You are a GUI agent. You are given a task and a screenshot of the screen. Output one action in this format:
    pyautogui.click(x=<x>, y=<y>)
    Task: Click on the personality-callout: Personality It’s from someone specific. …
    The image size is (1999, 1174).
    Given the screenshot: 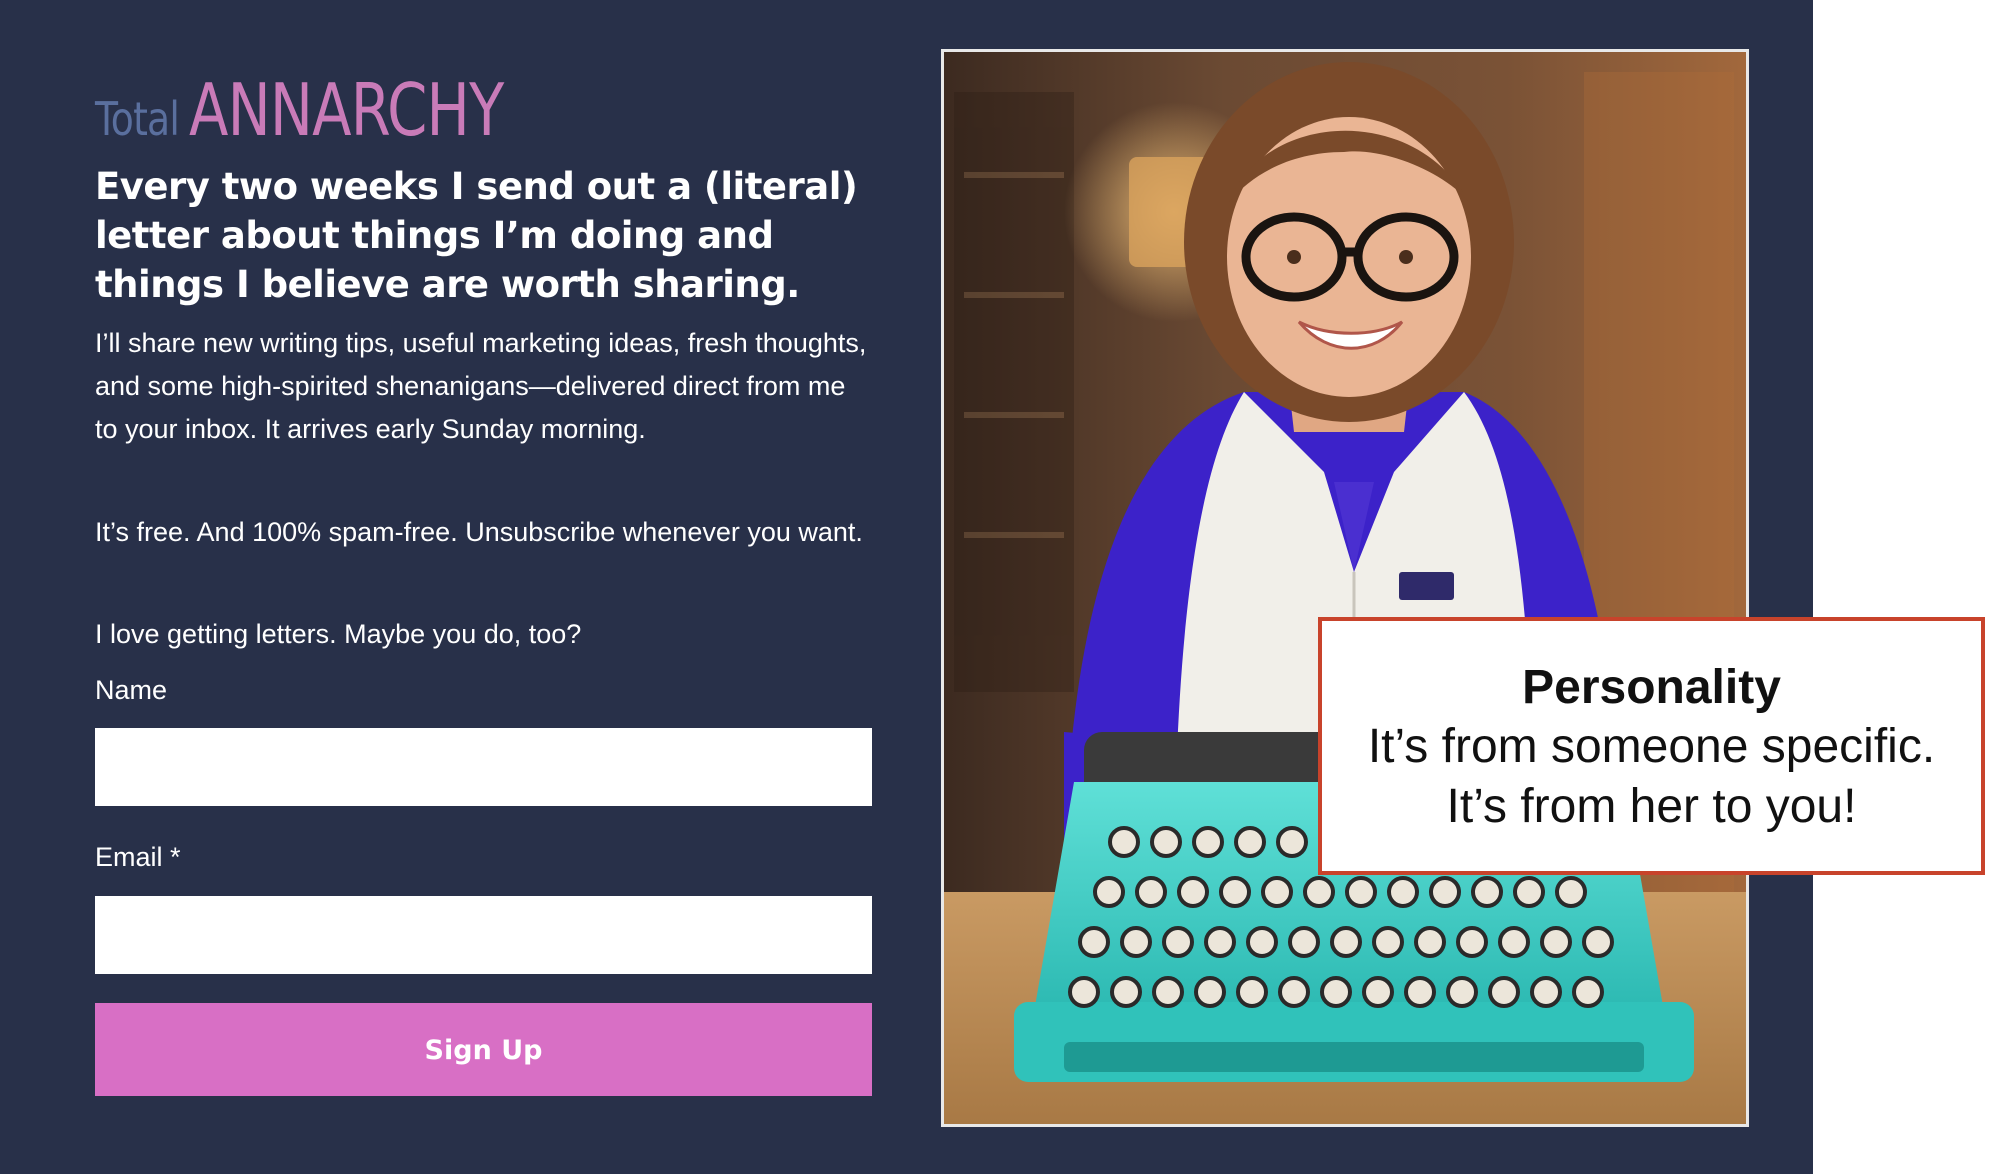 What is the action you would take?
    pyautogui.click(x=1651, y=746)
    